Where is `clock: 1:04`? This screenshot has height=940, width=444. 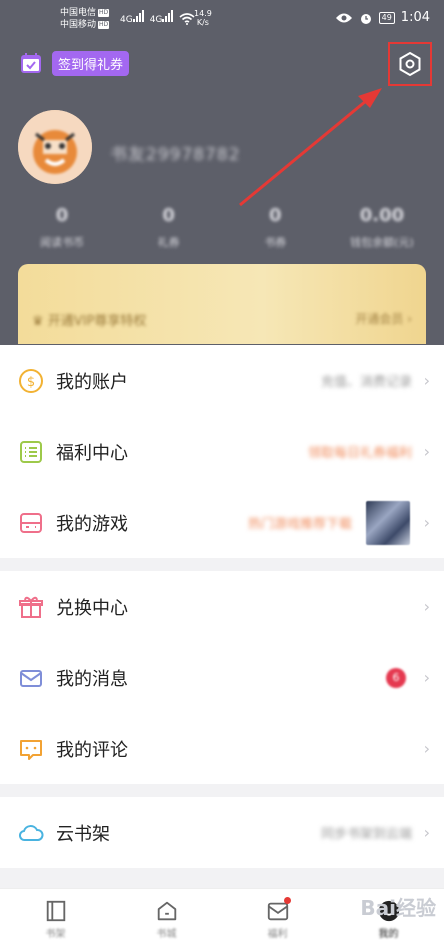
clock: 1:04 is located at coordinates (415, 17).